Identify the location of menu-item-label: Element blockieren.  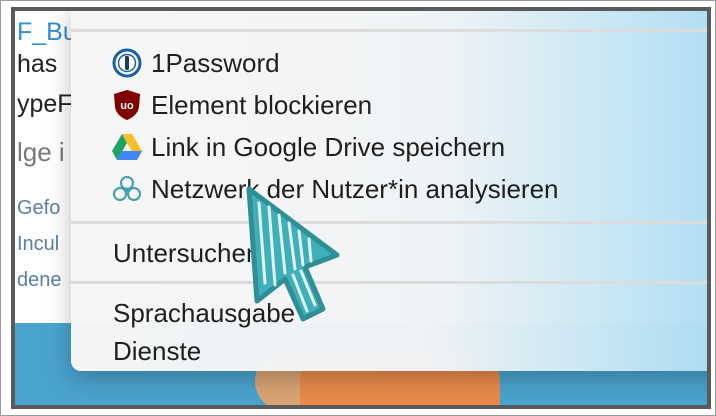
(262, 104).